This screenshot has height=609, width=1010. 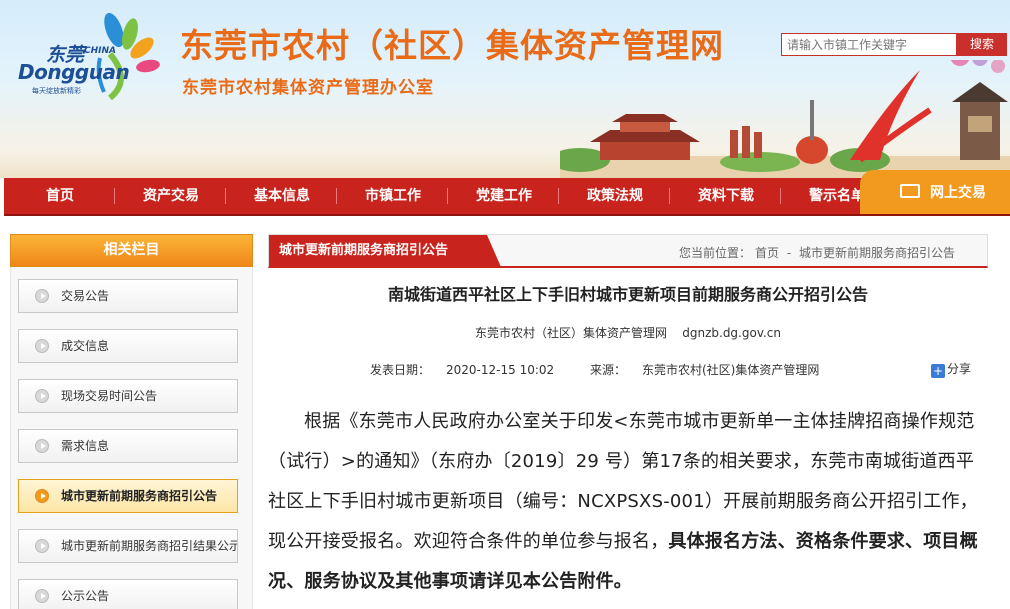 What do you see at coordinates (308, 88) in the screenshot?
I see `site-subtitle: 东莞市农村集体资产管理办公室` at bounding box center [308, 88].